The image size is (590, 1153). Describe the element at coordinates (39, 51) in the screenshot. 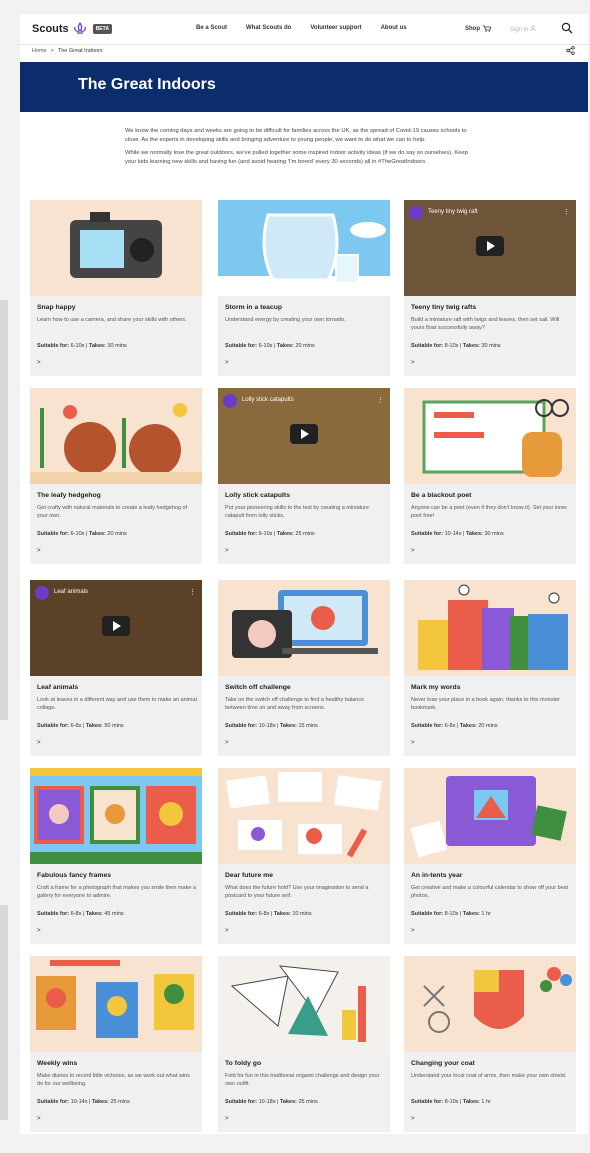

I see `breadcrumb-home: Home` at that location.